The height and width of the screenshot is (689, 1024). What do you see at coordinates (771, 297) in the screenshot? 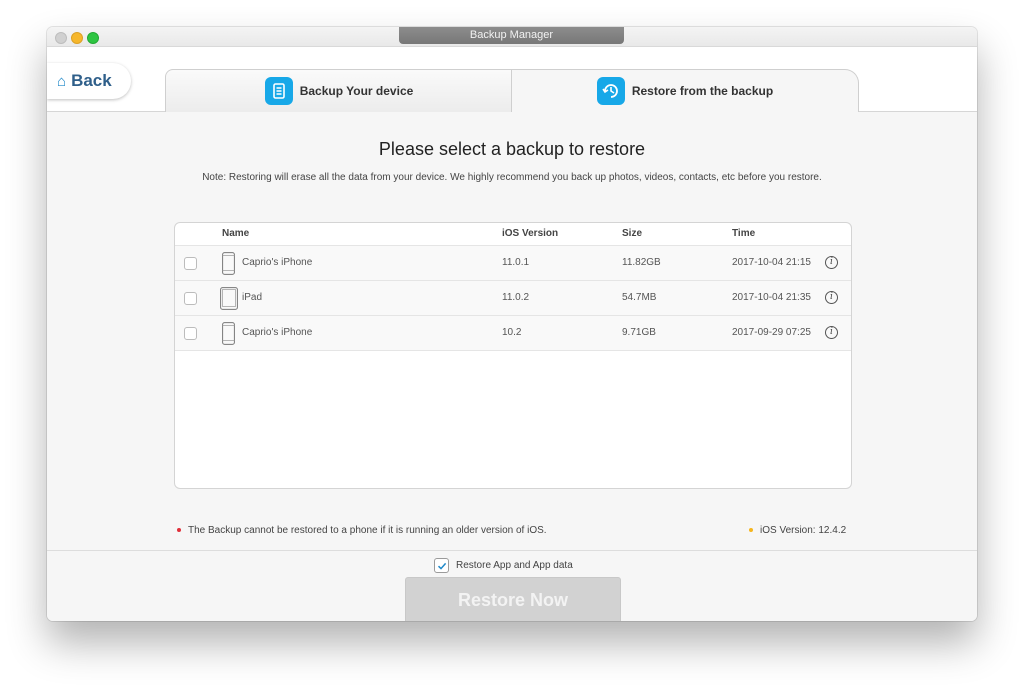
I see `row-time: 2017-10-04 21:35` at bounding box center [771, 297].